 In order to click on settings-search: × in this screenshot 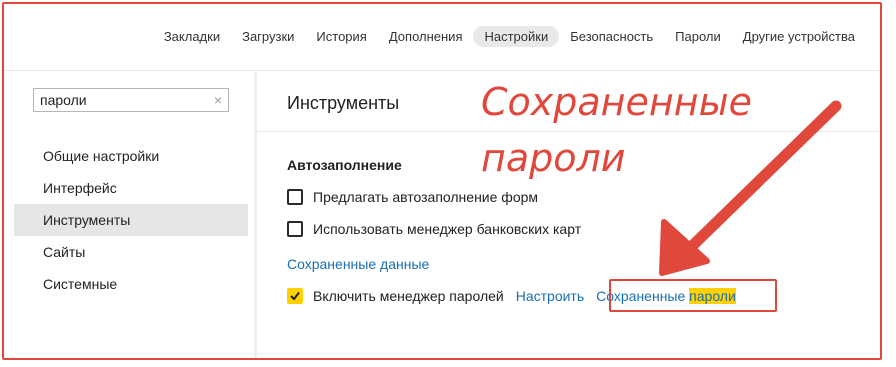, I will do `click(131, 100)`.